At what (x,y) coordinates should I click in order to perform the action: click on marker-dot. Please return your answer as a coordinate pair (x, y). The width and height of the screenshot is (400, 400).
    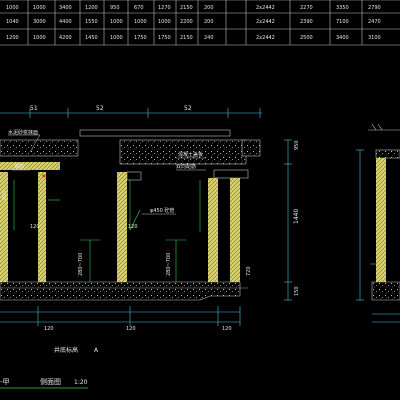
    Looking at the image, I should click on (44, 176).